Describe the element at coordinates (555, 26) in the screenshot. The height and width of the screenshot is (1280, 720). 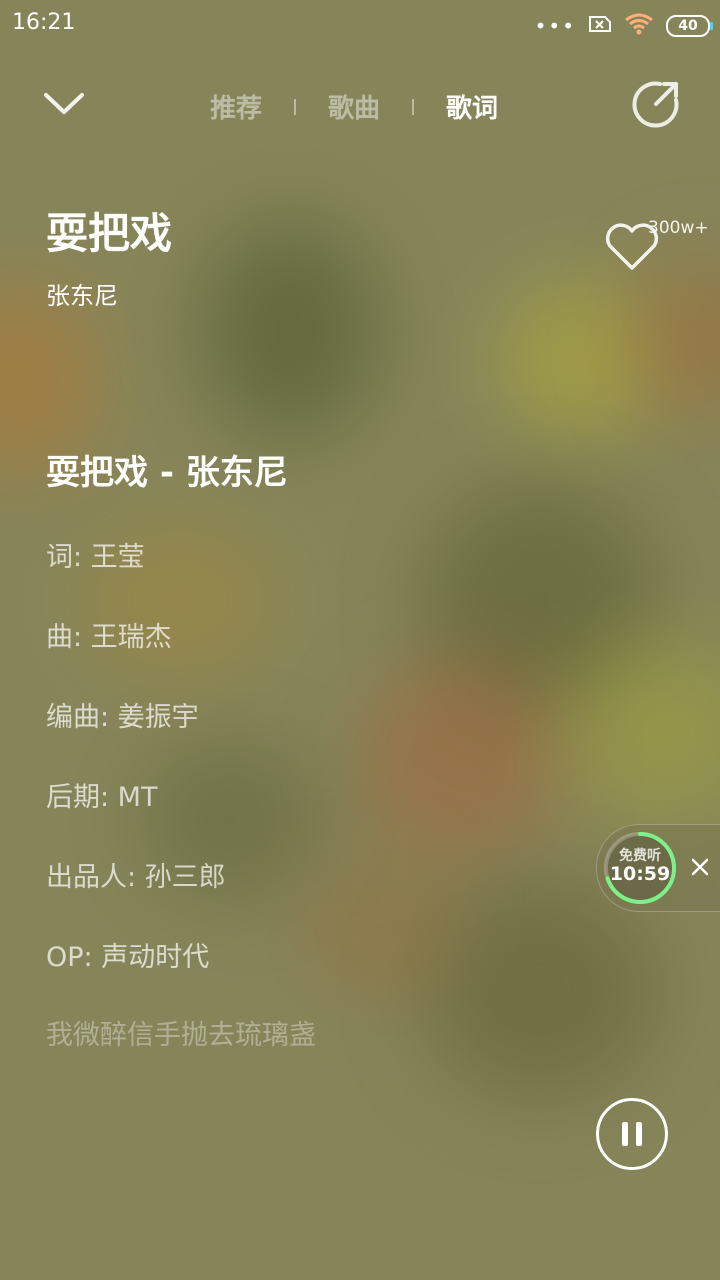
I see `more-dots-icon: •••` at that location.